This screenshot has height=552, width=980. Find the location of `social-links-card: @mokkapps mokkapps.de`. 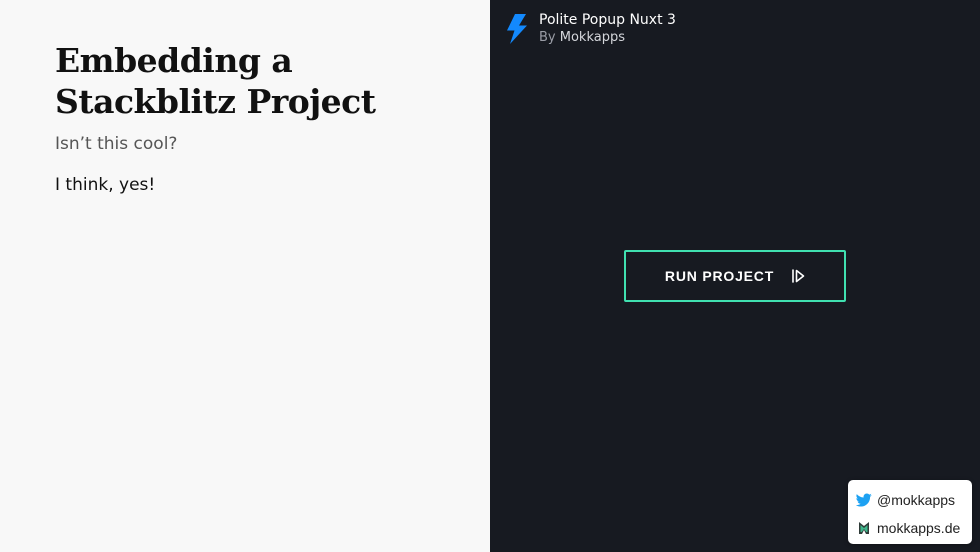

social-links-card: @mokkapps mokkapps.de is located at coordinates (910, 512).